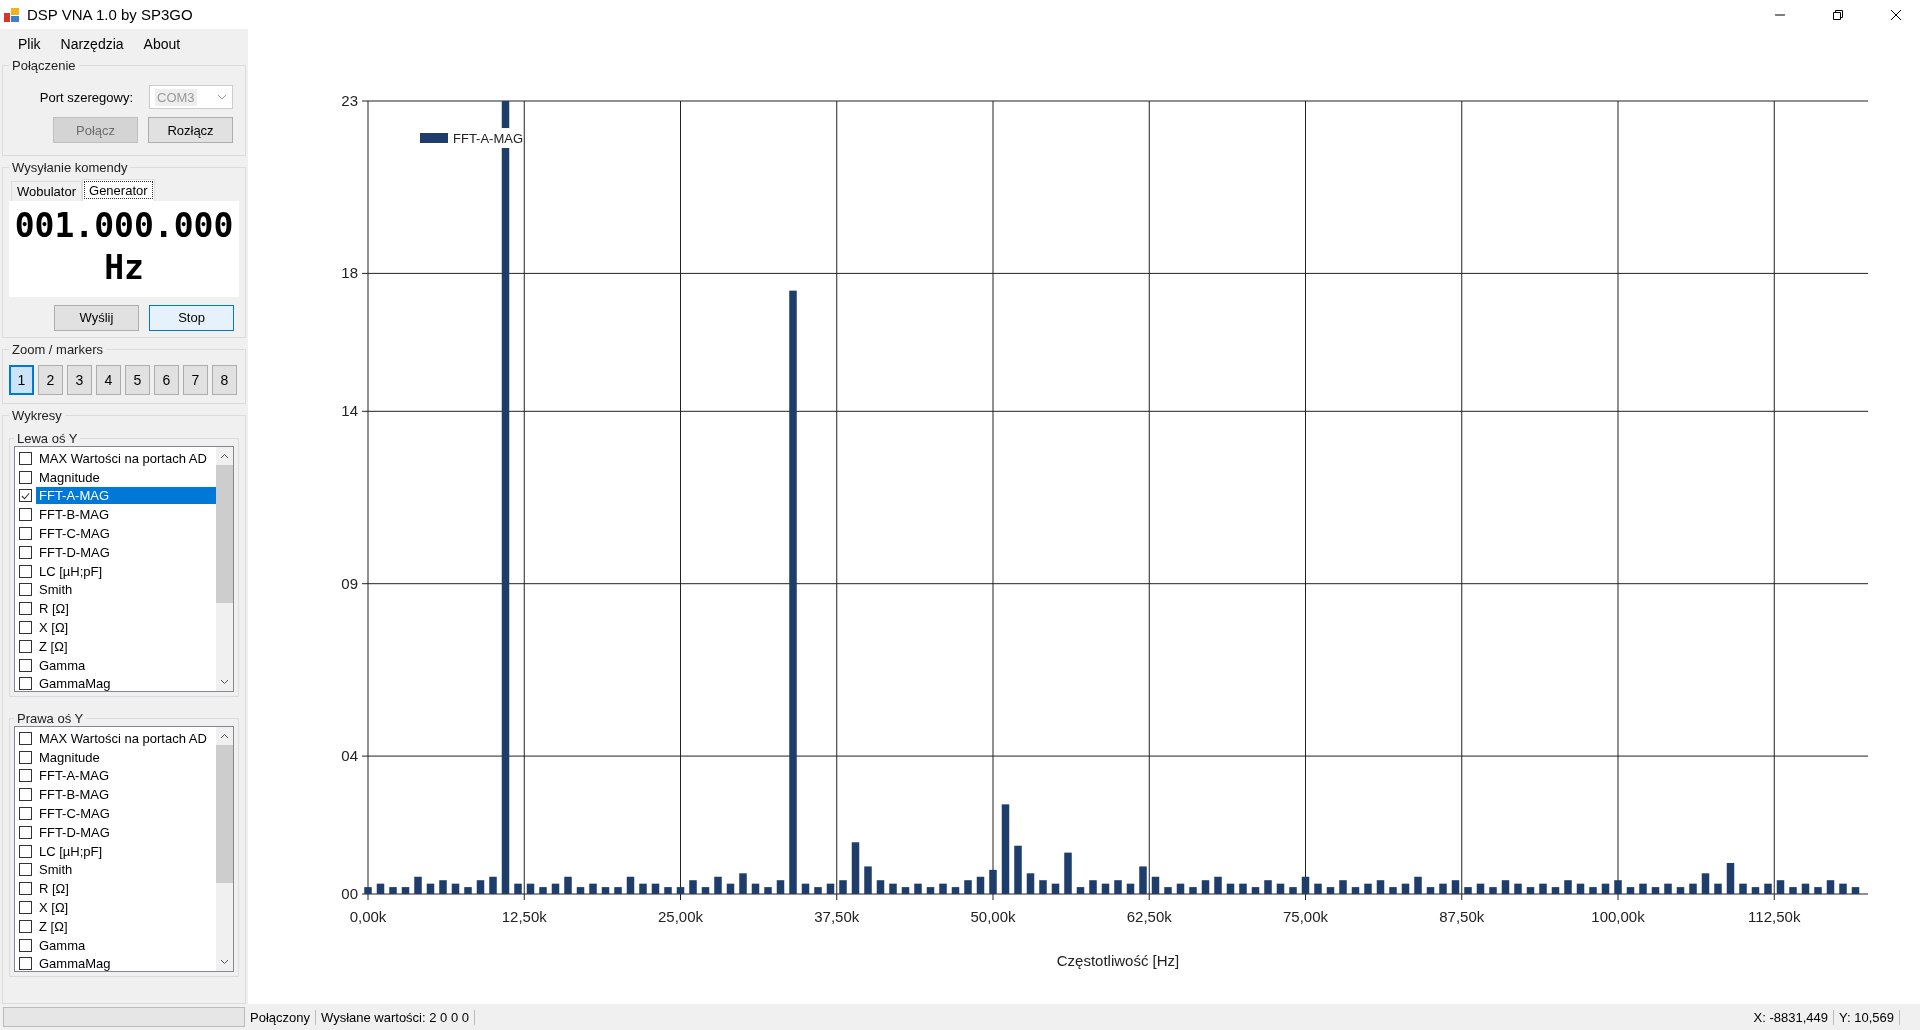 The height and width of the screenshot is (1030, 1920). Describe the element at coordinates (108, 379) in the screenshot. I see `zoom-button: 4` at that location.